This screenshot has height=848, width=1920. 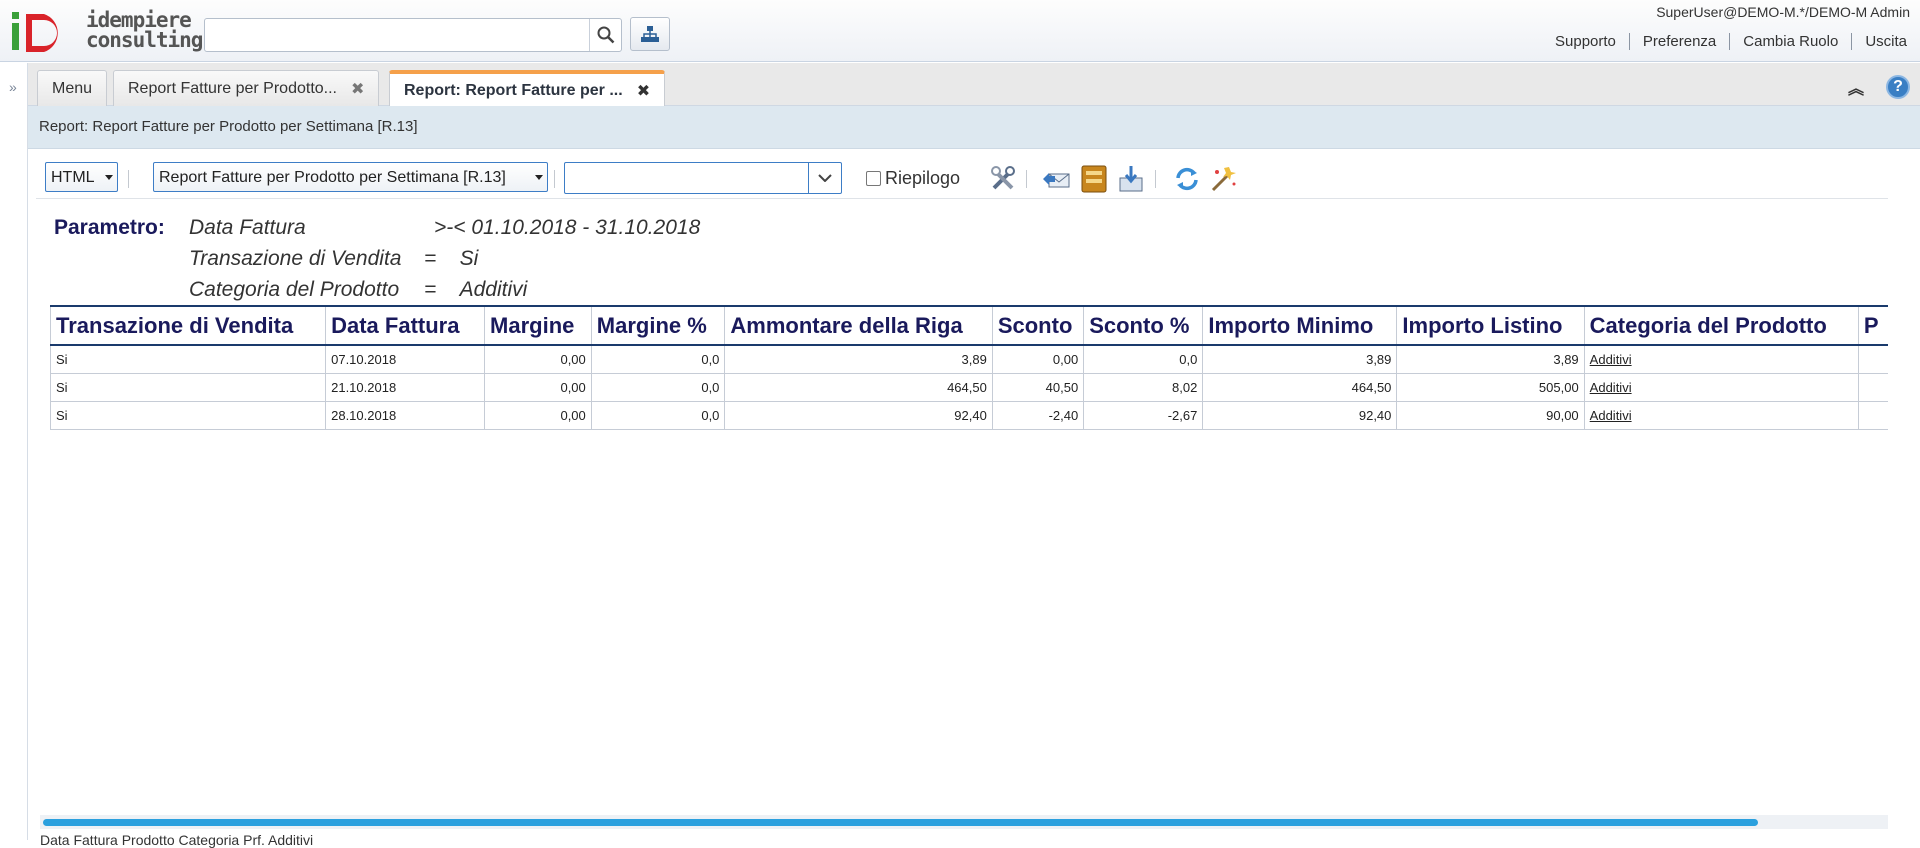 I want to click on global-search-input, so click(x=413, y=35).